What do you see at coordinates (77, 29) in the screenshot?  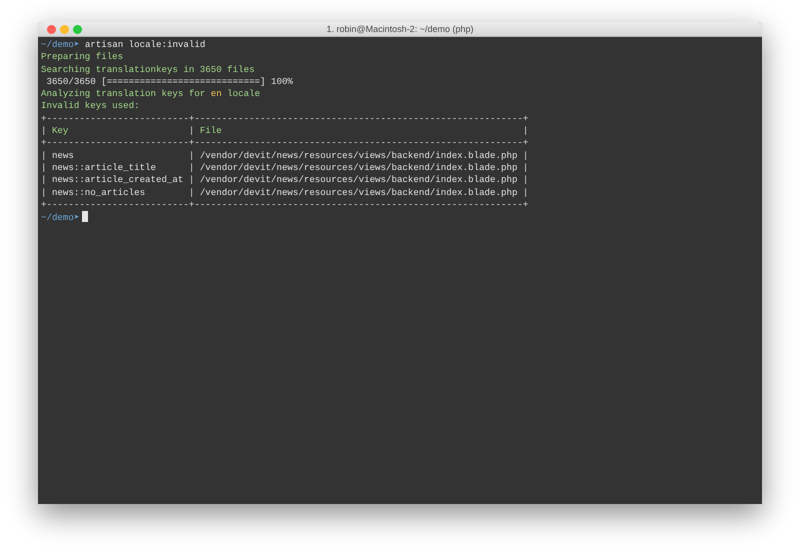 I see `zoom-button` at bounding box center [77, 29].